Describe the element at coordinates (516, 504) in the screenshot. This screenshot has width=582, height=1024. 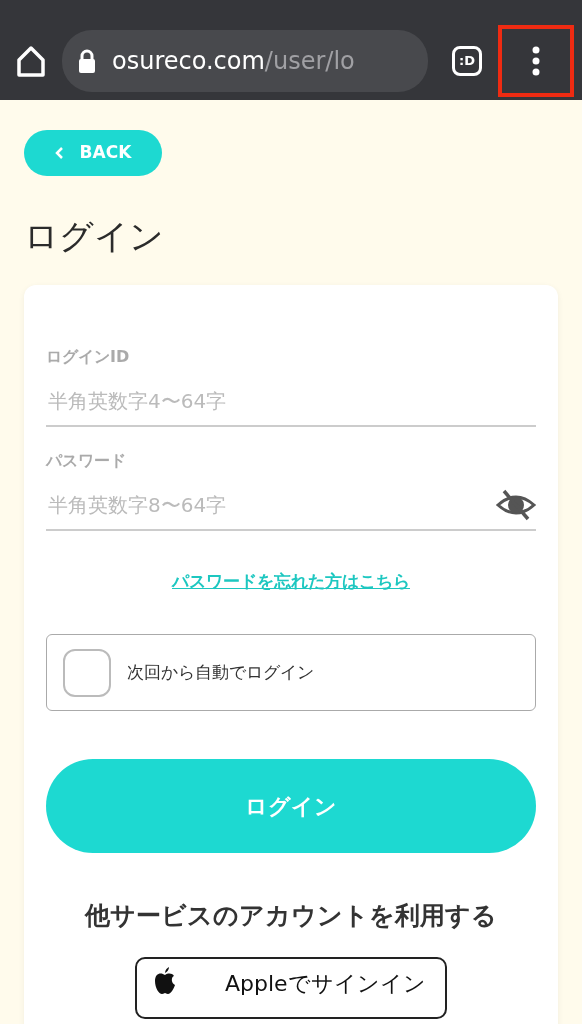
I see `eye-slash-icon` at that location.